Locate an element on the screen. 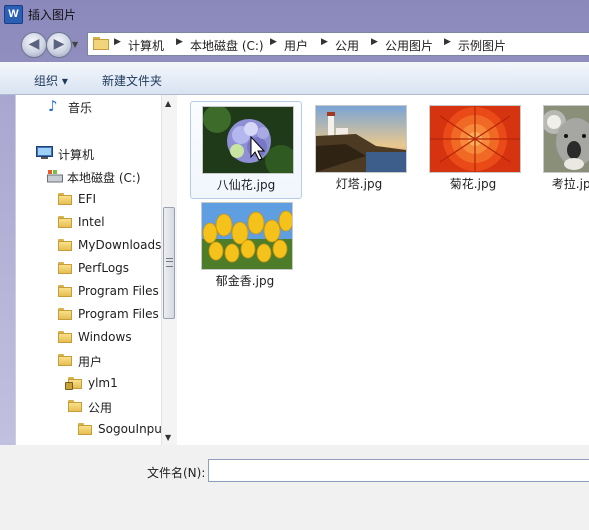 This screenshot has height=530, width=589. file-name: 八仙花.jpg is located at coordinates (246, 185).